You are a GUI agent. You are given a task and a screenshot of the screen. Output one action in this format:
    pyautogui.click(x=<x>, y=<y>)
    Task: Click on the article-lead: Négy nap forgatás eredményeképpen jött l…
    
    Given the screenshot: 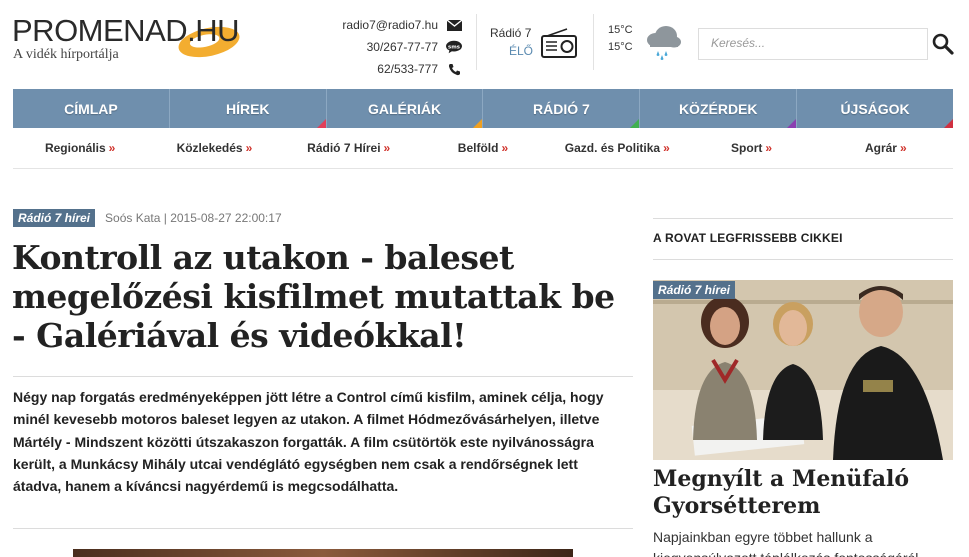 What is the action you would take?
    pyautogui.click(x=308, y=442)
    